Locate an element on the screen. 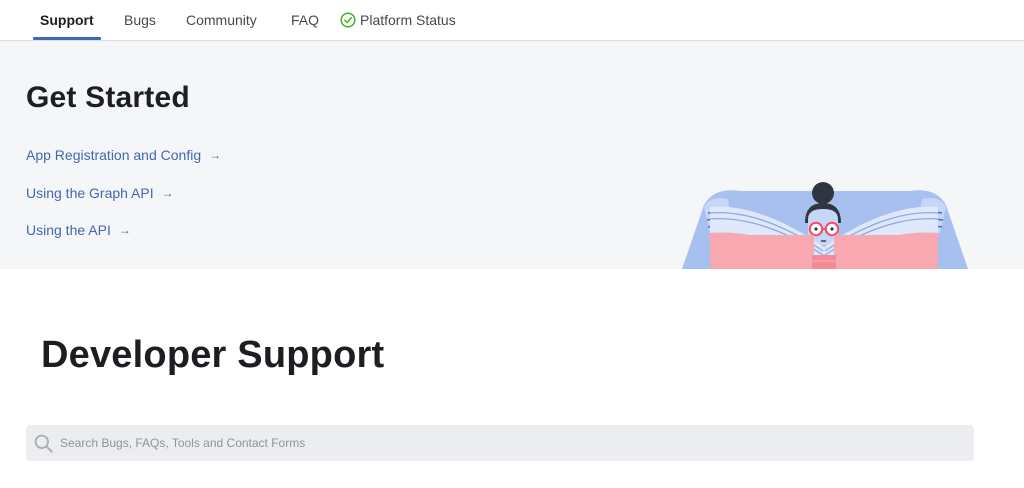 The image size is (1024, 488). tab-faq: FAQ is located at coordinates (305, 20).